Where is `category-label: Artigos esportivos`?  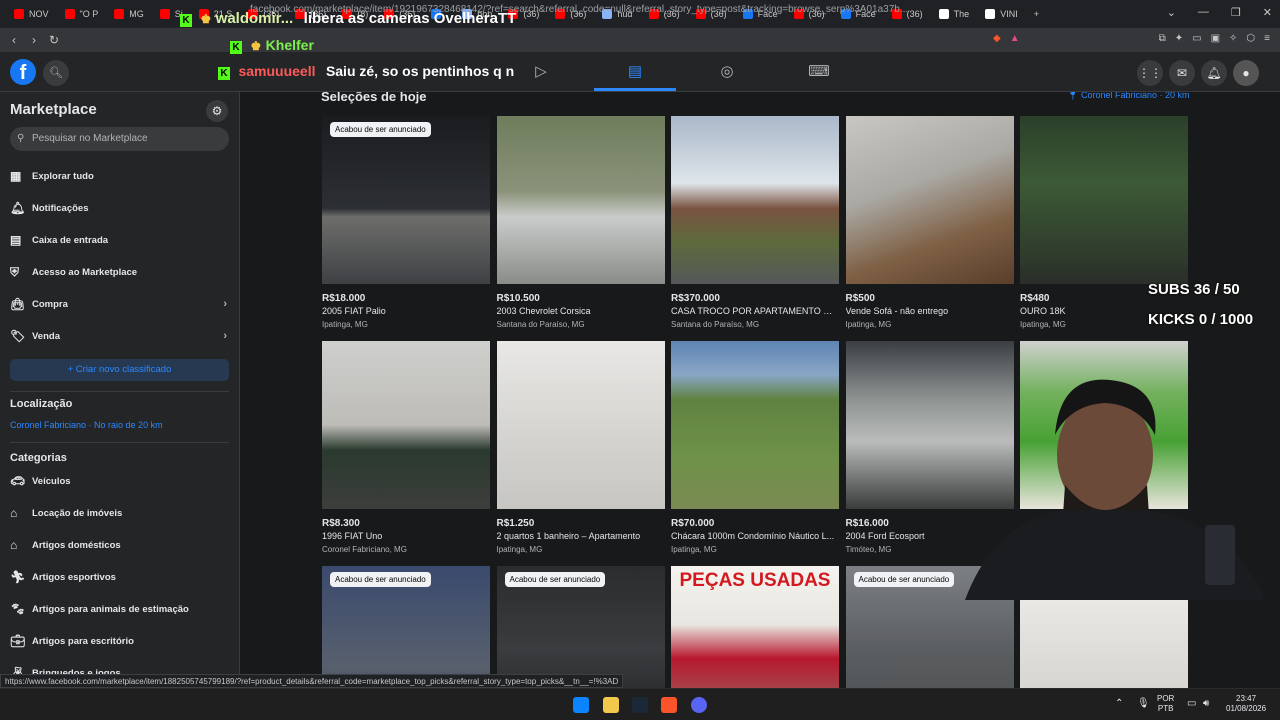 category-label: Artigos esportivos is located at coordinates (74, 577).